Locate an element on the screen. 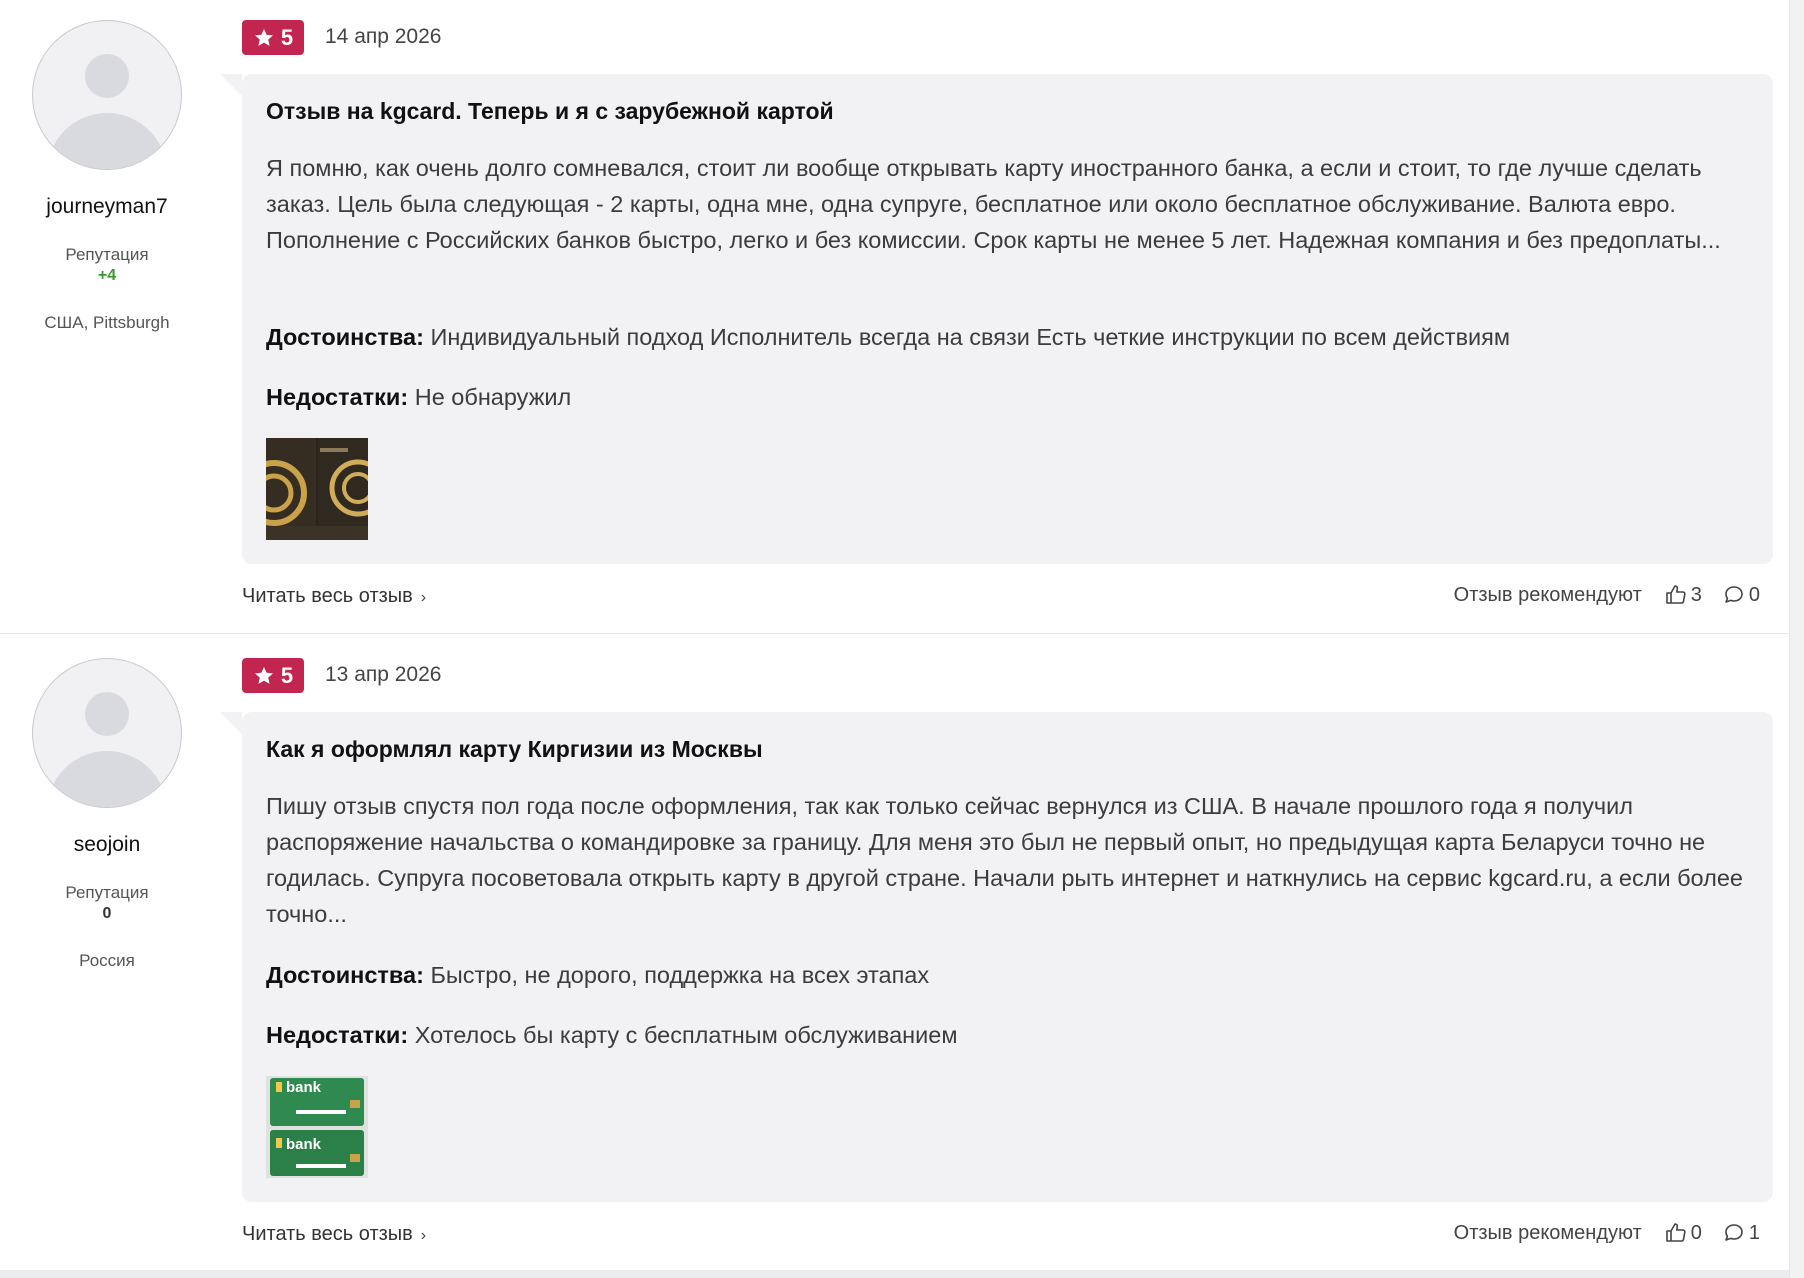 The height and width of the screenshot is (1278, 1804). review-stats: Отзыв рекомендуют 0 1 is located at coordinates (1607, 1233).